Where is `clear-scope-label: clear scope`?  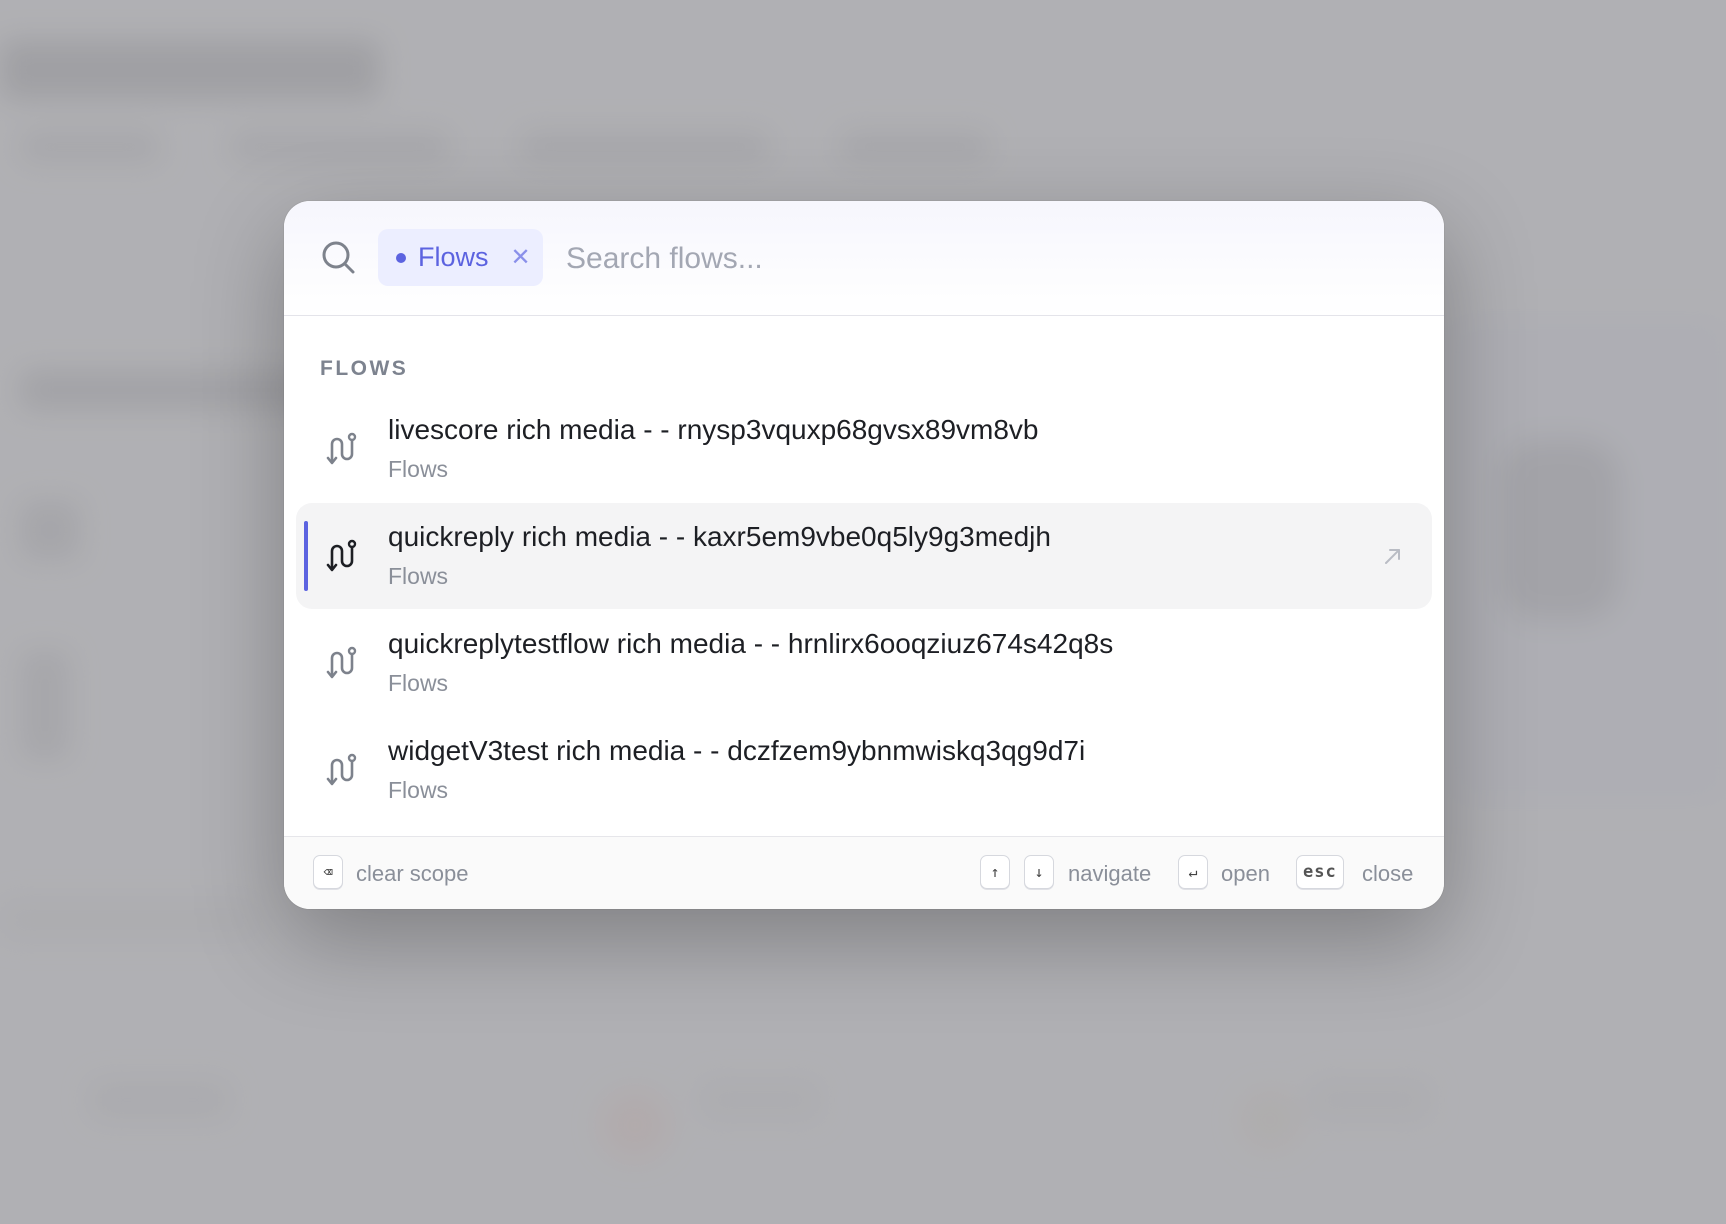
clear-scope-label: clear scope is located at coordinates (412, 873).